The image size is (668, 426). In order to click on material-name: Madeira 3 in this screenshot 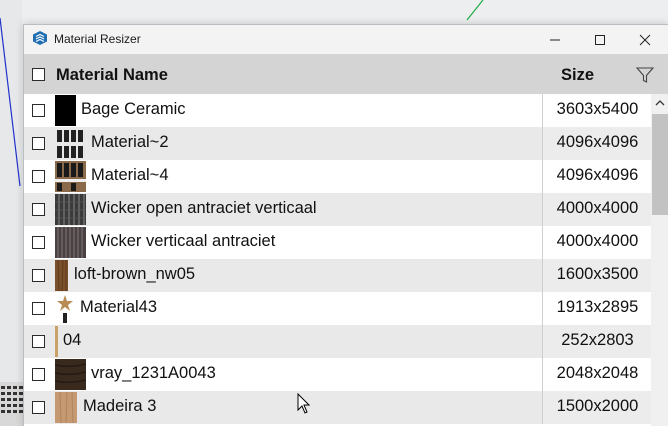, I will do `click(120, 406)`.